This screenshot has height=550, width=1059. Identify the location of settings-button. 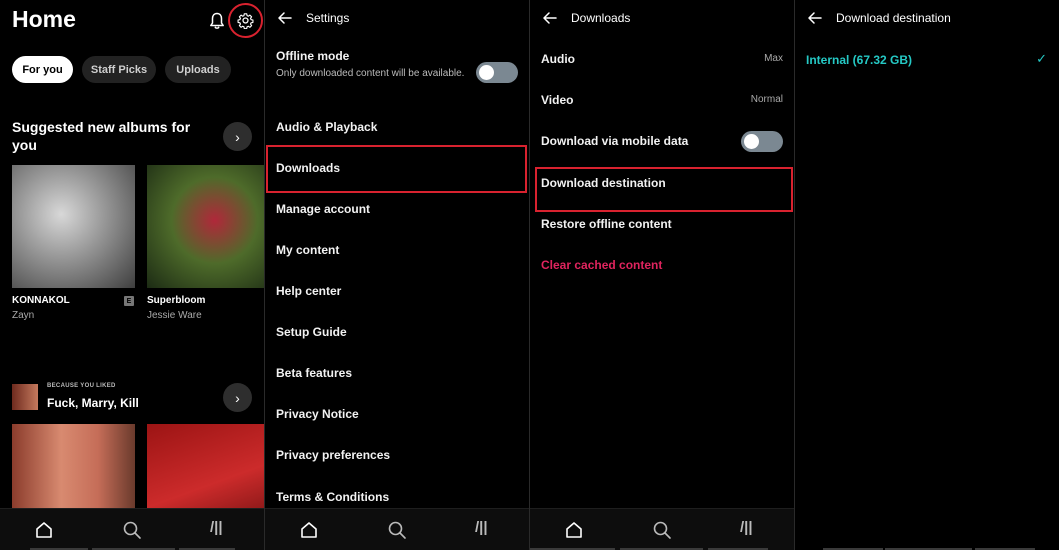
(245, 20).